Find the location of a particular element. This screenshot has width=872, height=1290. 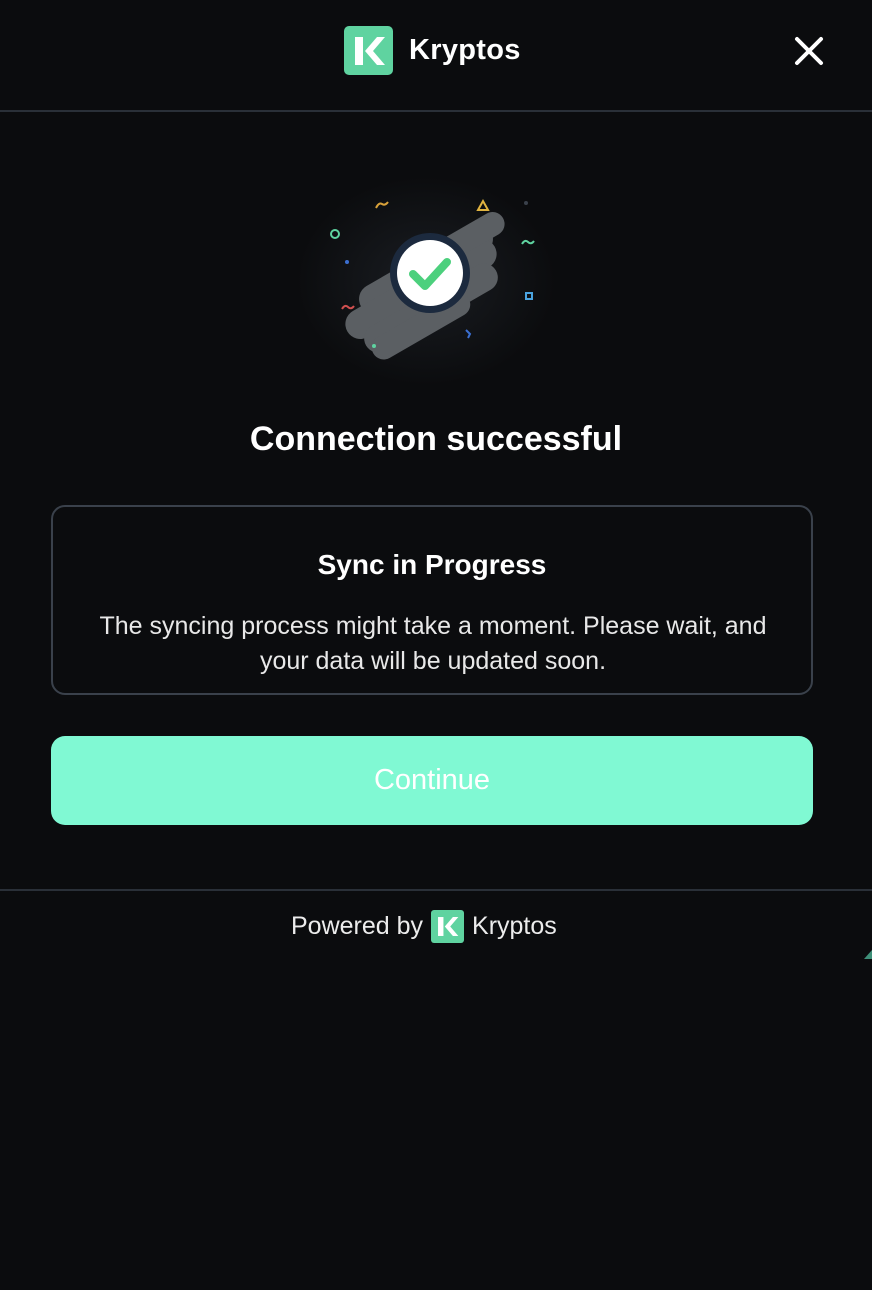

kryptos-logo-small-icon is located at coordinates (448, 926).